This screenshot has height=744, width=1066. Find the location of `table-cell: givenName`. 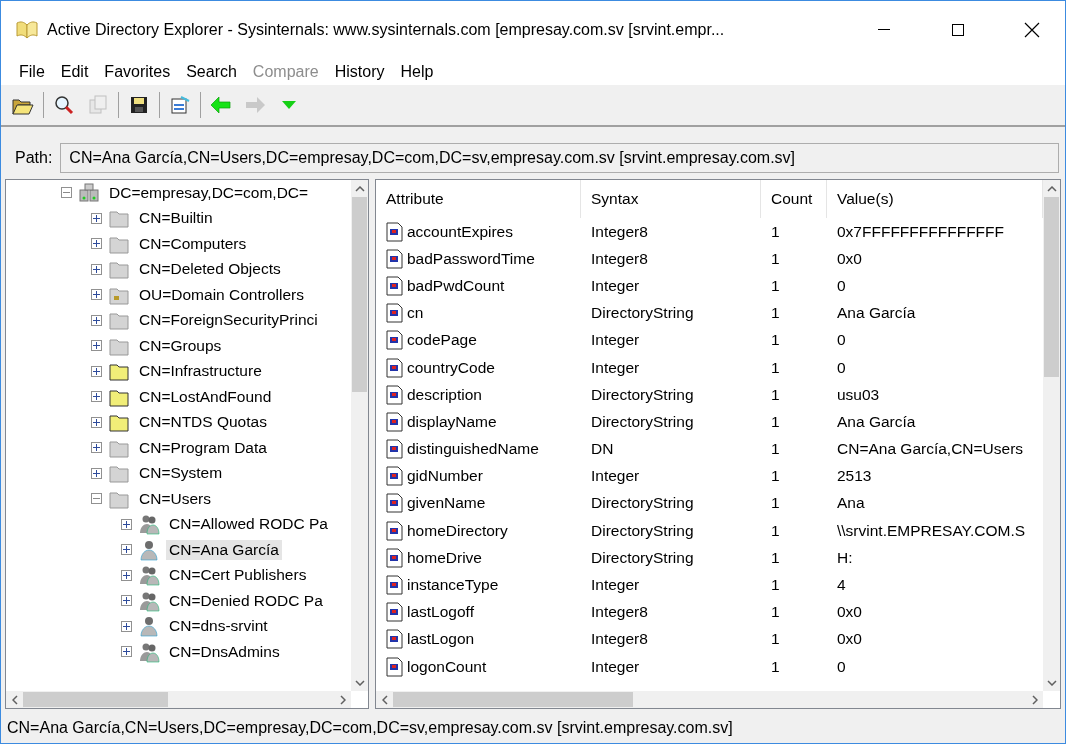

table-cell: givenName is located at coordinates (478, 503).